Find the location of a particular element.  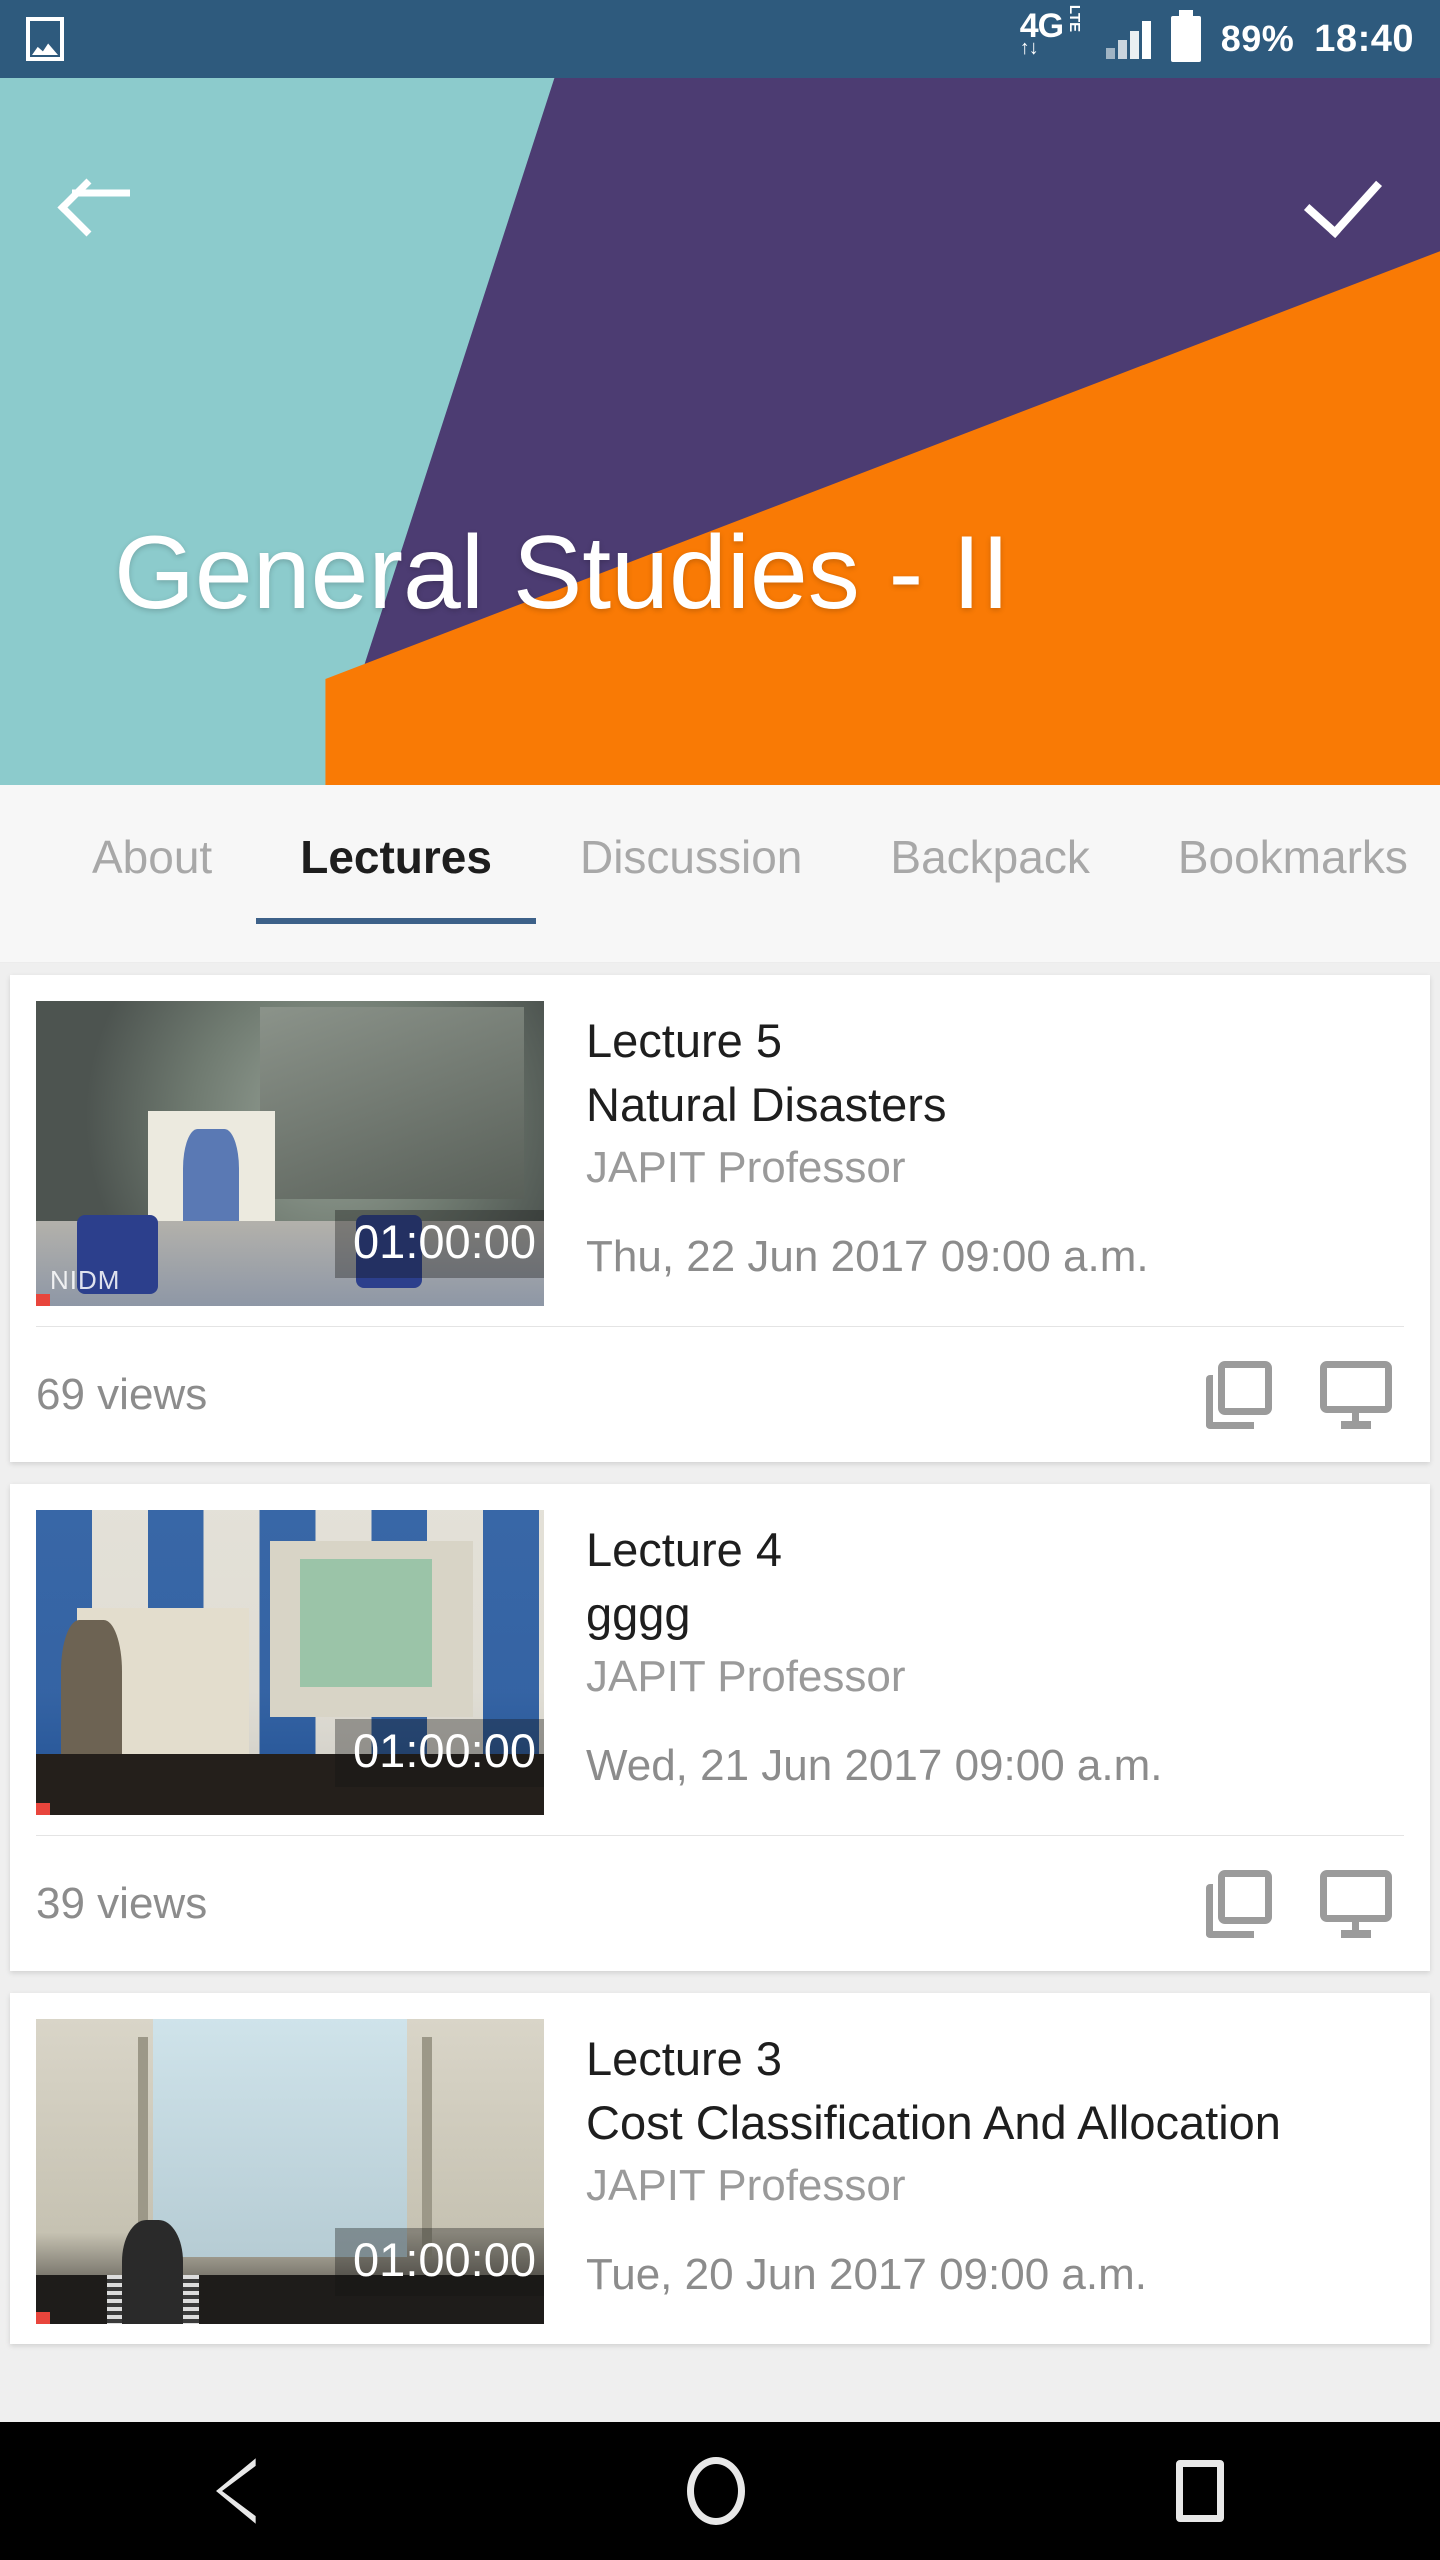

lecture-title: gggg is located at coordinates (638, 1613).